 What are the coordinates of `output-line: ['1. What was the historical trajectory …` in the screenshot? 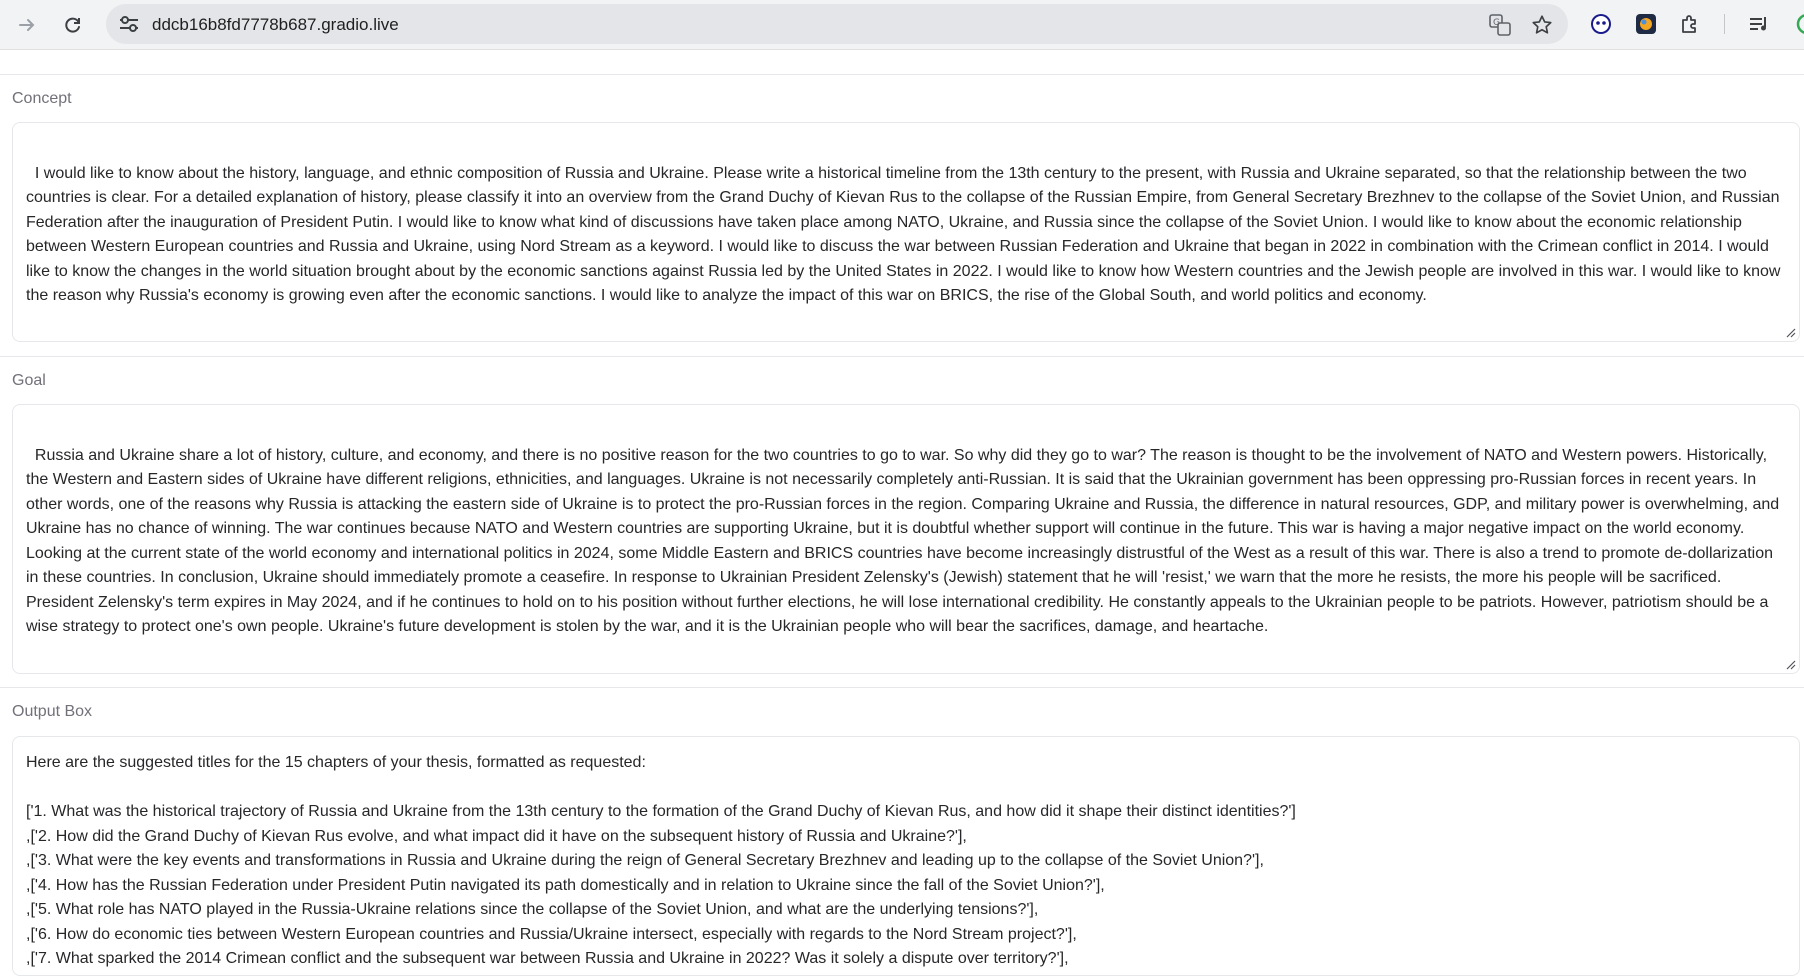 It's located at (661, 811).